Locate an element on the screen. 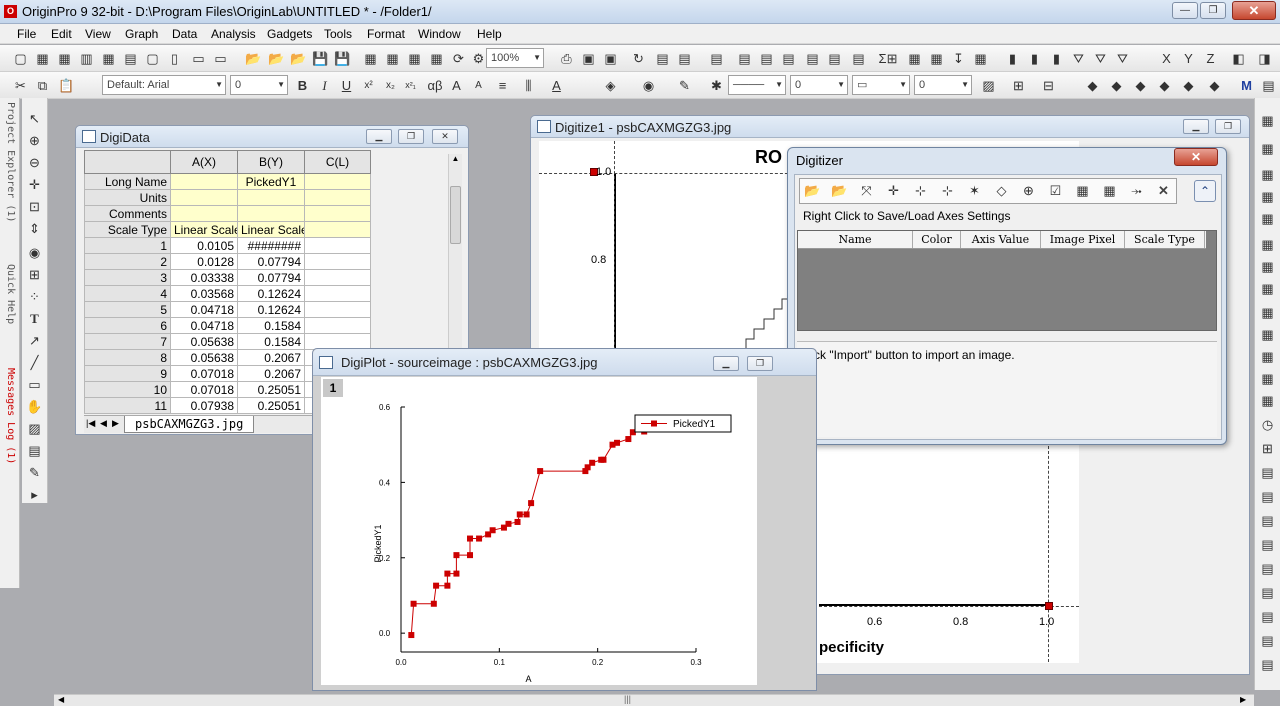  add-point-icon: ⊕ is located at coordinates (1028, 190).